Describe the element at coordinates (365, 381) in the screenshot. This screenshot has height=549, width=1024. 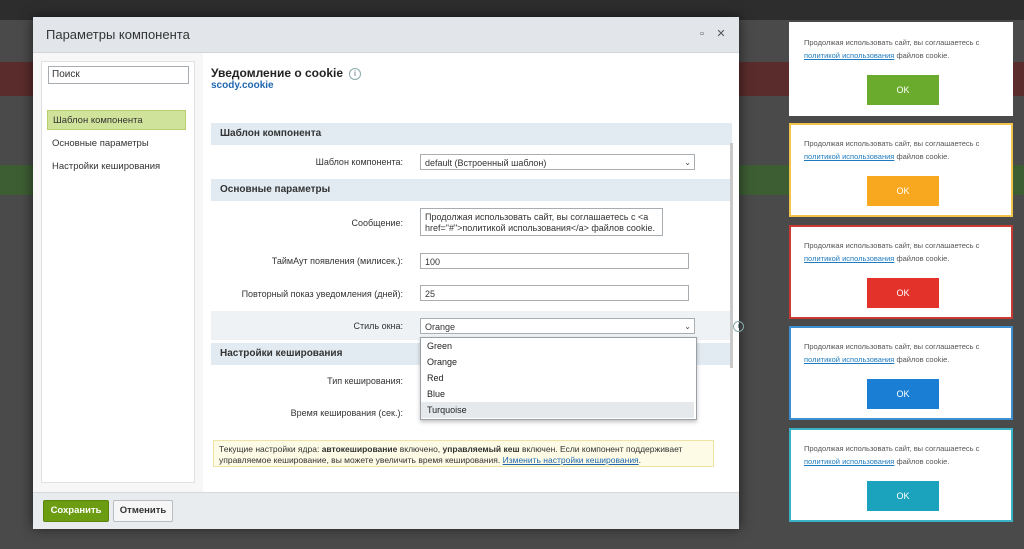
I see `cache-type-label: Тип кеширования:` at that location.